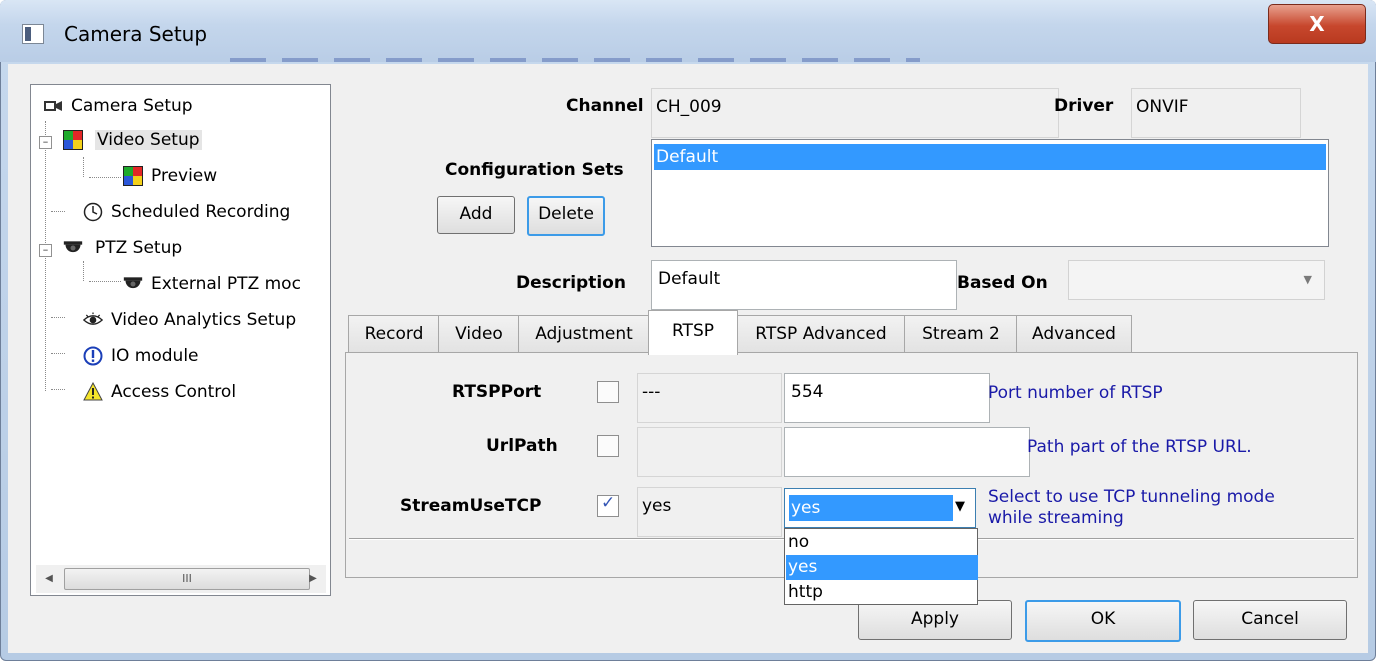 The width and height of the screenshot is (1376, 661). I want to click on tree-item-label: Camera Setup, so click(132, 106).